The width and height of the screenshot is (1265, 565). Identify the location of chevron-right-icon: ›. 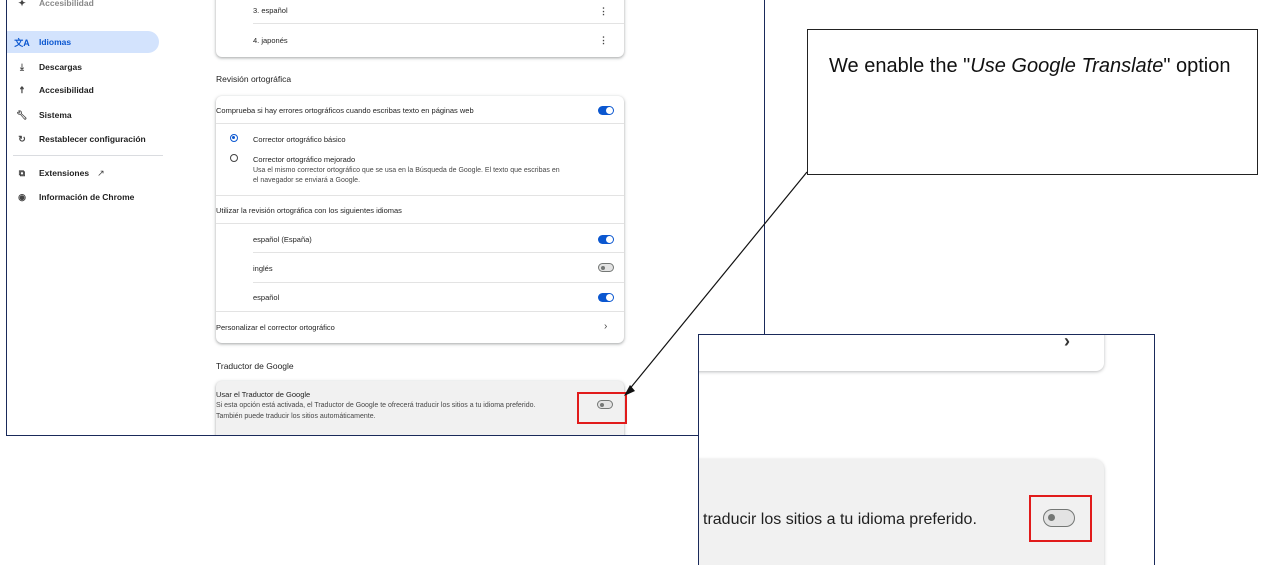
(1067, 342).